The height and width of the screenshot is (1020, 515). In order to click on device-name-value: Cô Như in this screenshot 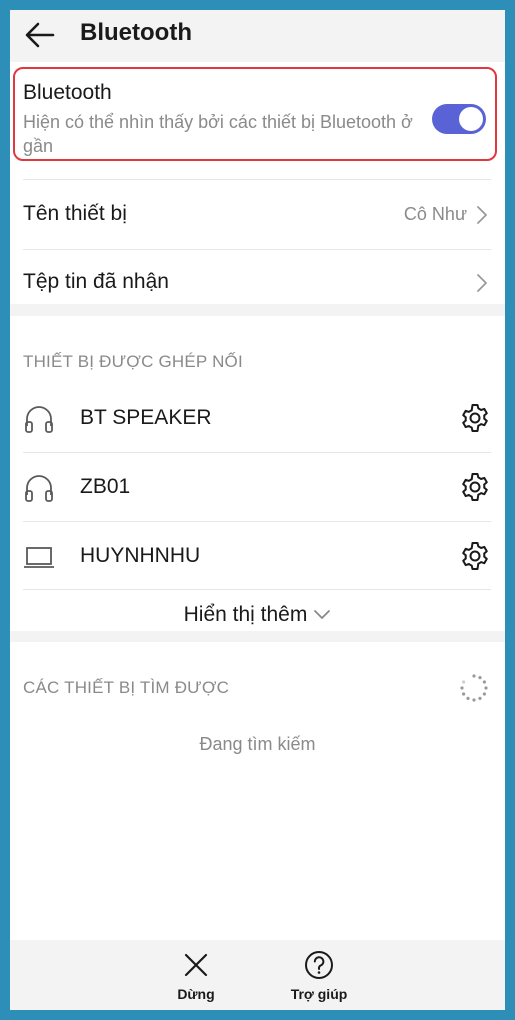, I will do `click(435, 214)`.